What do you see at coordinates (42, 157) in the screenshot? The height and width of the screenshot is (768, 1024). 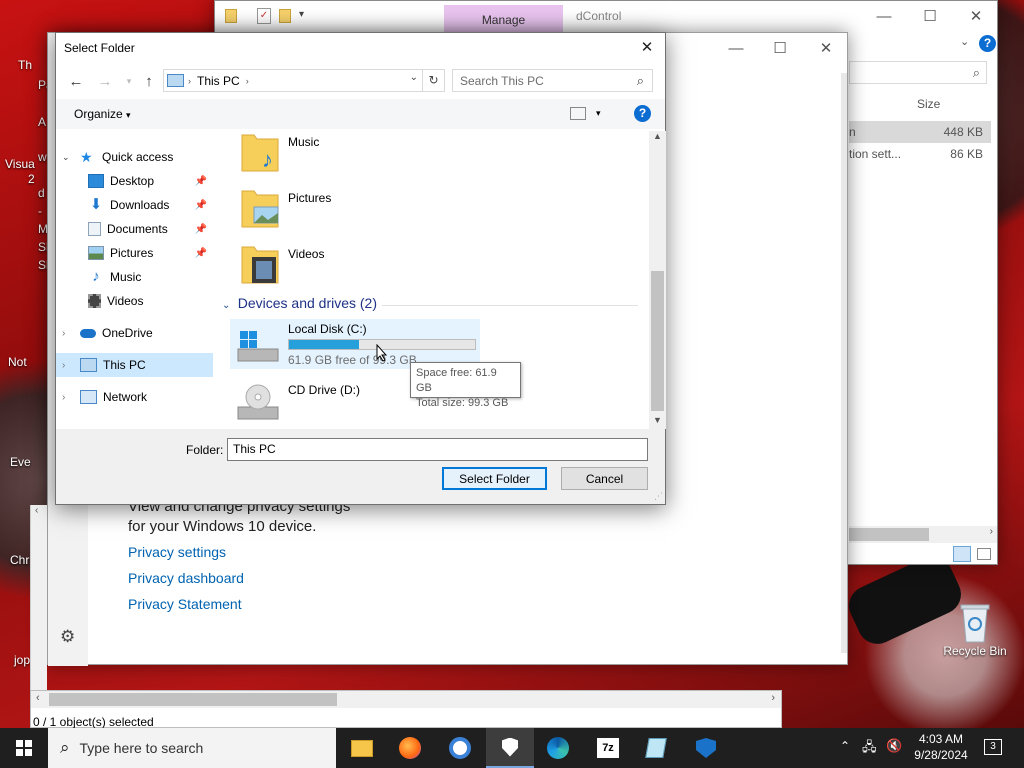 I see `desktop-icon-label: w` at bounding box center [42, 157].